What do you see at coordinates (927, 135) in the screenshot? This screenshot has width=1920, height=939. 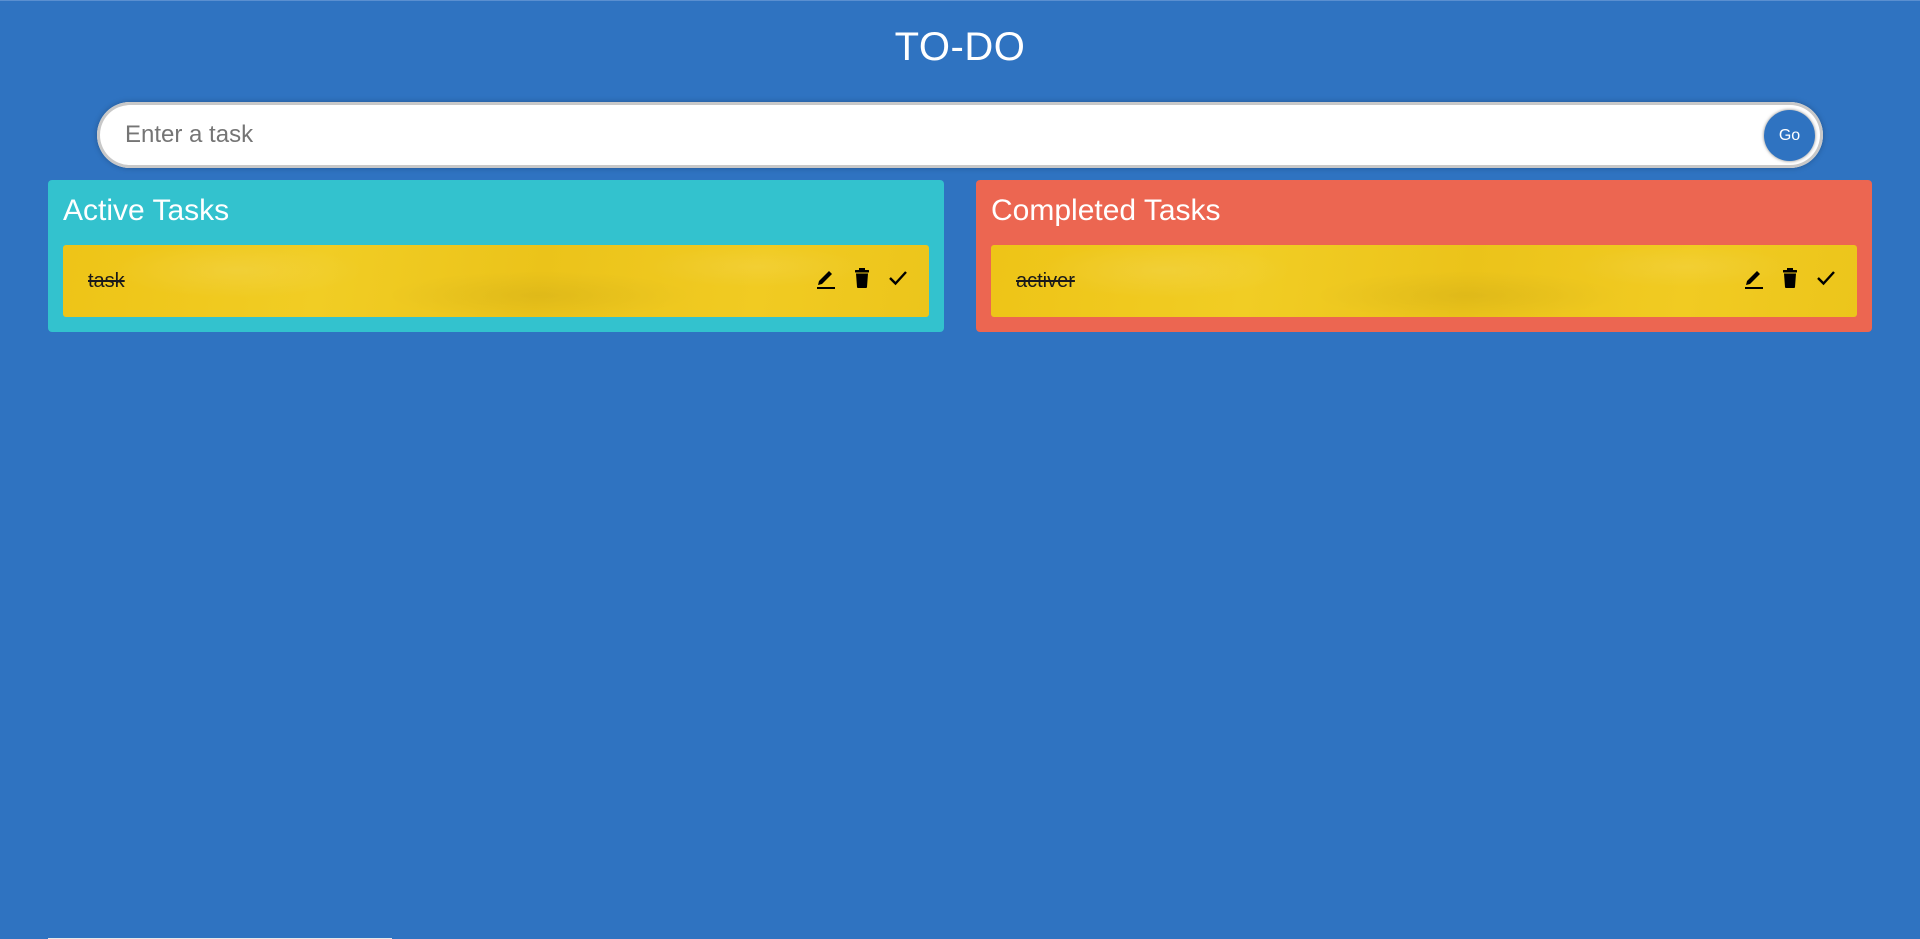 I see `task-input` at bounding box center [927, 135].